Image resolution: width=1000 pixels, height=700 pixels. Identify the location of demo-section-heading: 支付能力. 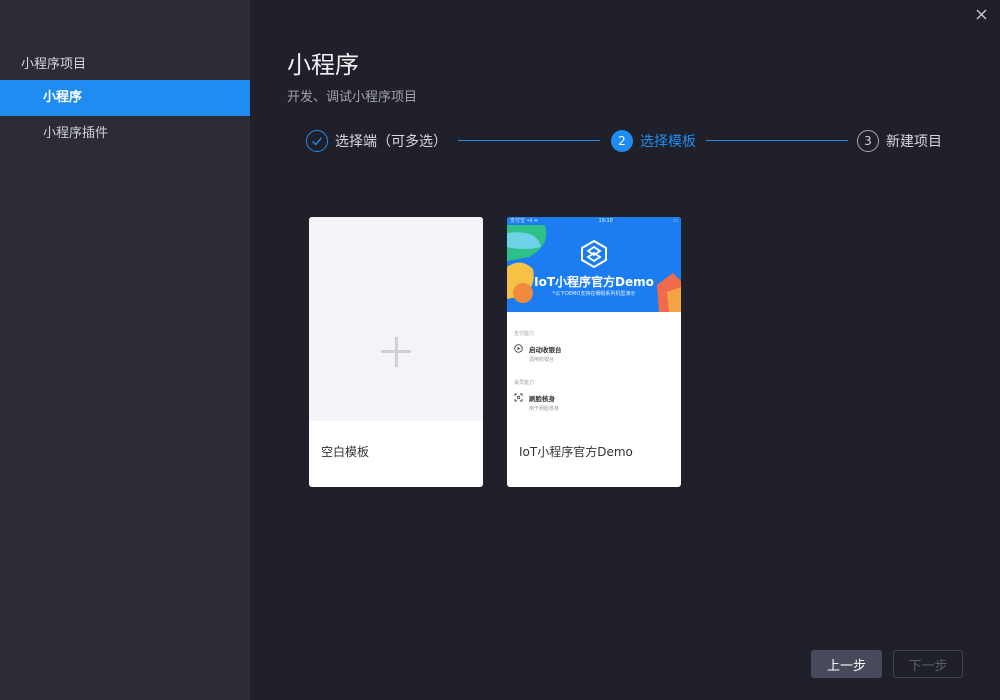
(524, 334).